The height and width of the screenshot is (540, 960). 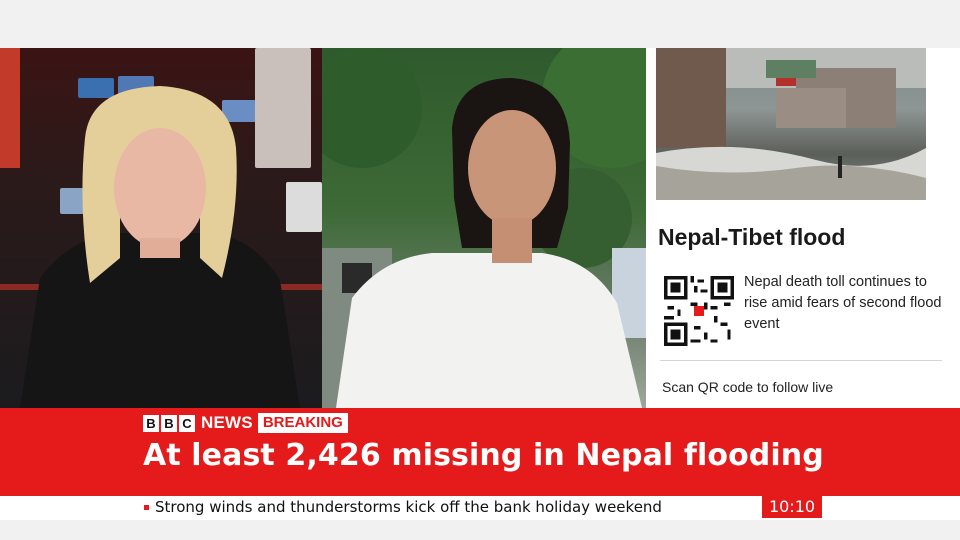 I want to click on flood-photo-drawing, so click(x=791, y=124).